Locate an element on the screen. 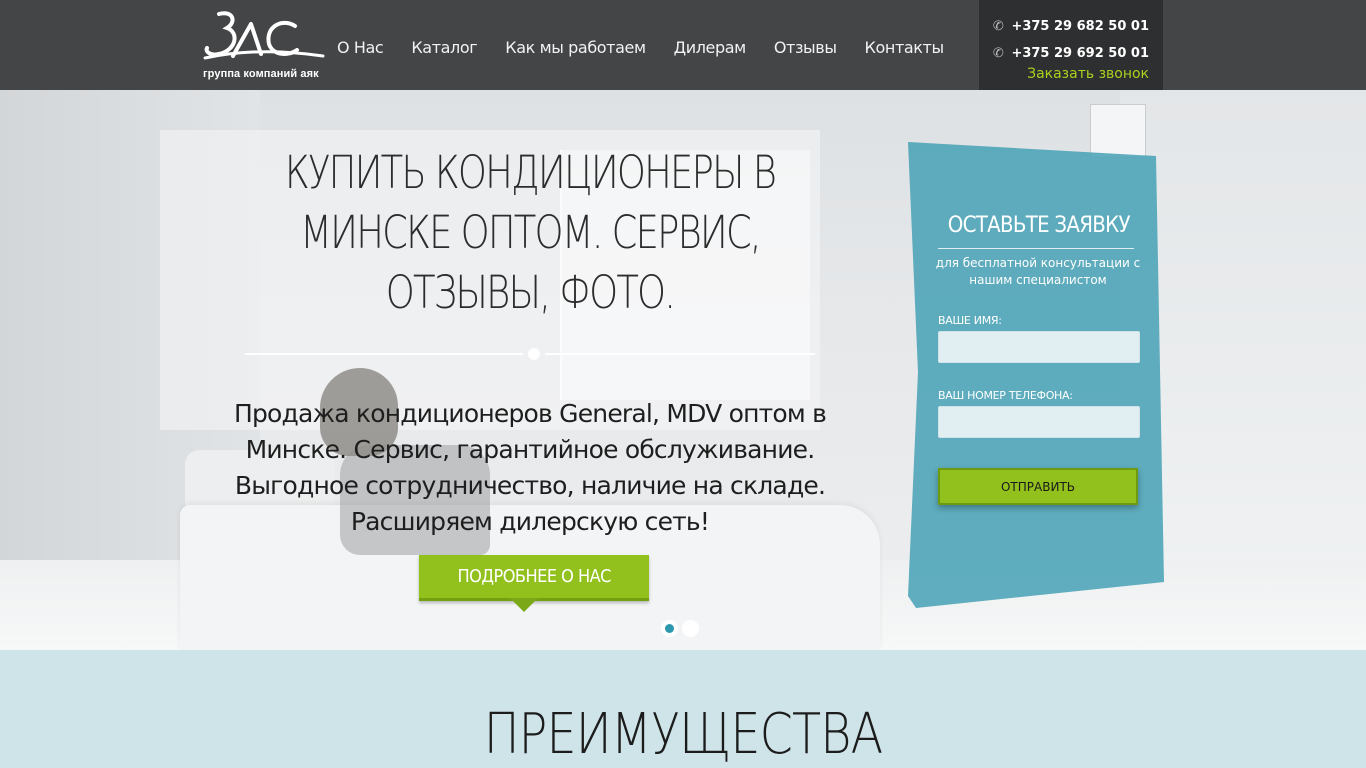  phone-1-number: +375 29 682 50 01 is located at coordinates (1080, 26).